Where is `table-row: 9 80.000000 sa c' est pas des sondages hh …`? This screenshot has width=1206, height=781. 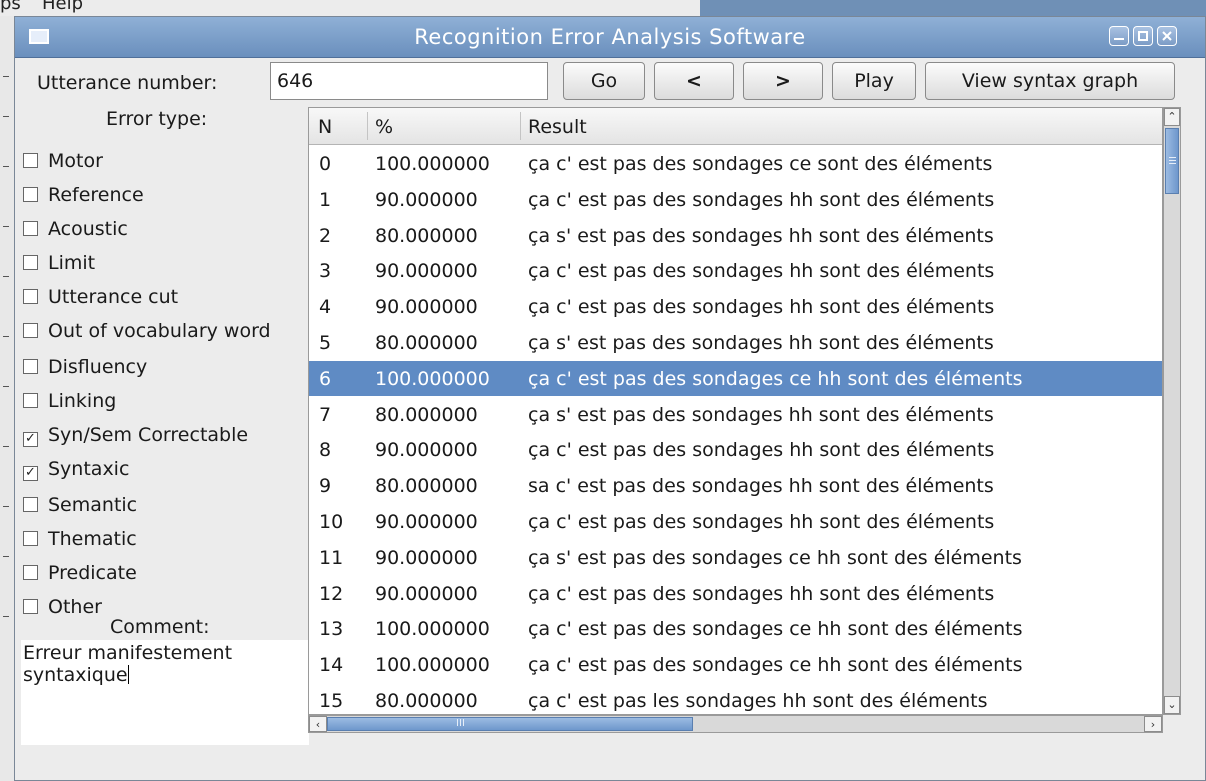
table-row: 9 80.000000 sa c' est pas des sondages hh … is located at coordinates (735, 485).